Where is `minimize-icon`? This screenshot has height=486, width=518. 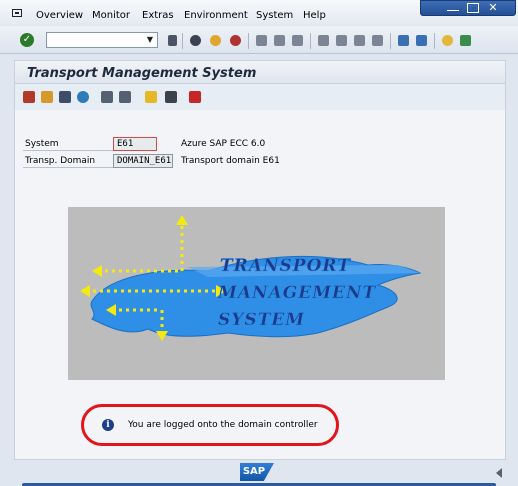
minimize-icon is located at coordinates (453, 7).